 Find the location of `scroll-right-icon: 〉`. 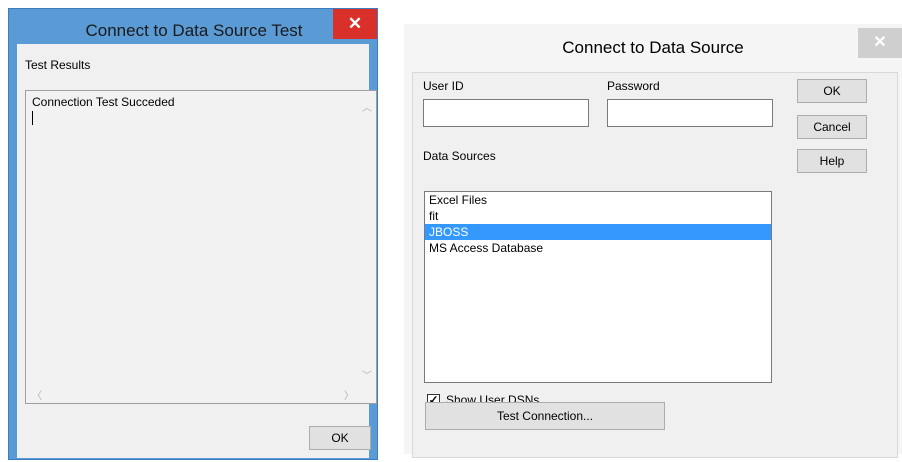

scroll-right-icon: 〉 is located at coordinates (349, 394).